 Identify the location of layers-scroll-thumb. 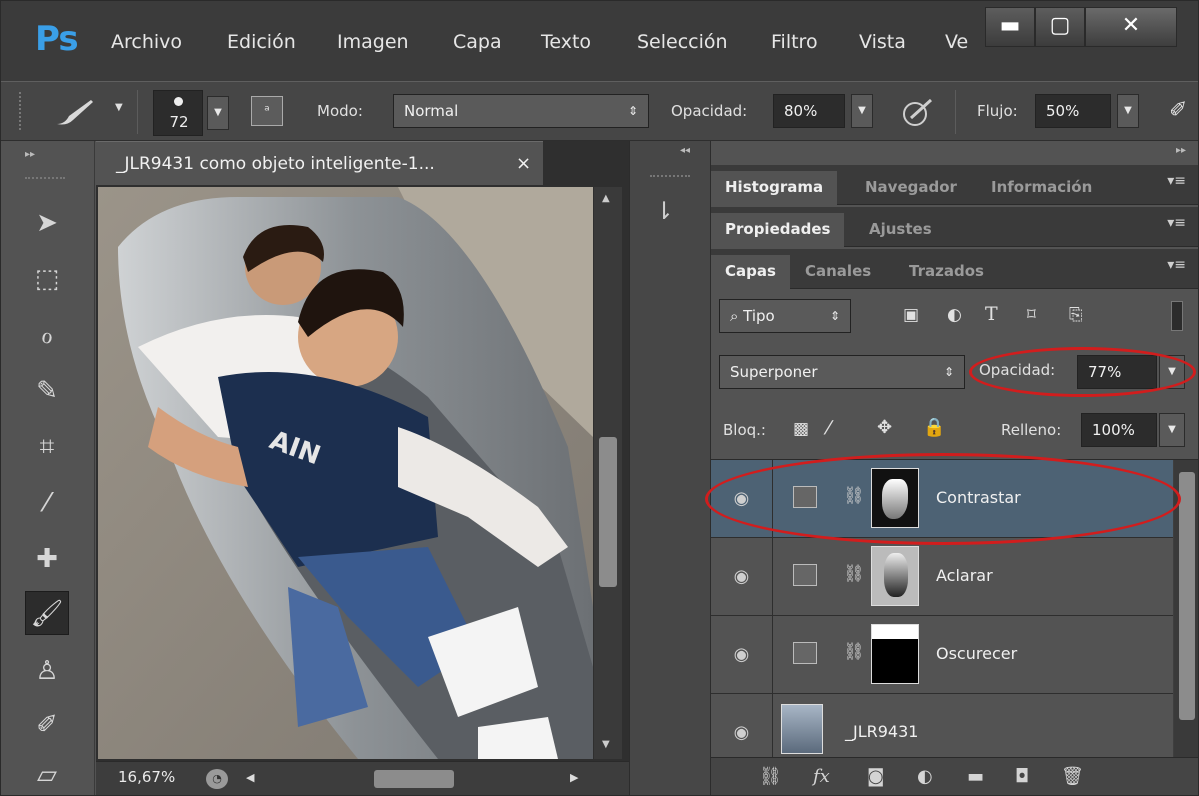
(1187, 596).